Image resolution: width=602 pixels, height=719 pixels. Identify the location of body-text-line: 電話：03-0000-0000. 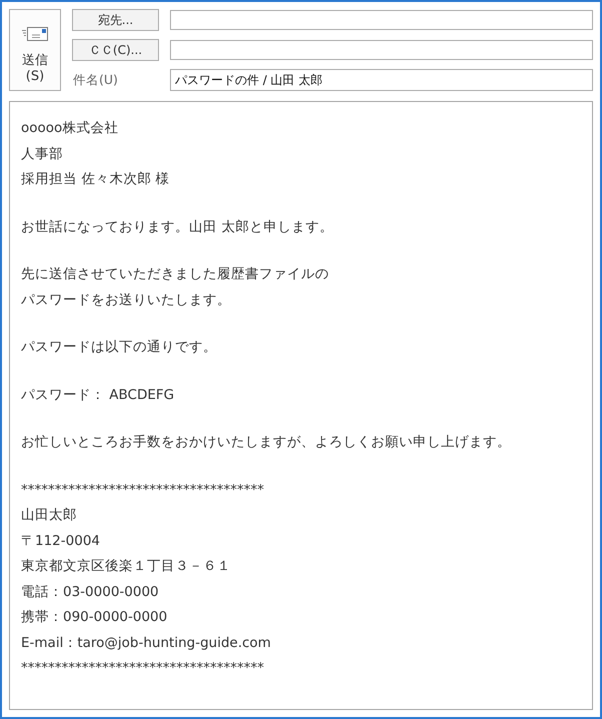
(90, 592).